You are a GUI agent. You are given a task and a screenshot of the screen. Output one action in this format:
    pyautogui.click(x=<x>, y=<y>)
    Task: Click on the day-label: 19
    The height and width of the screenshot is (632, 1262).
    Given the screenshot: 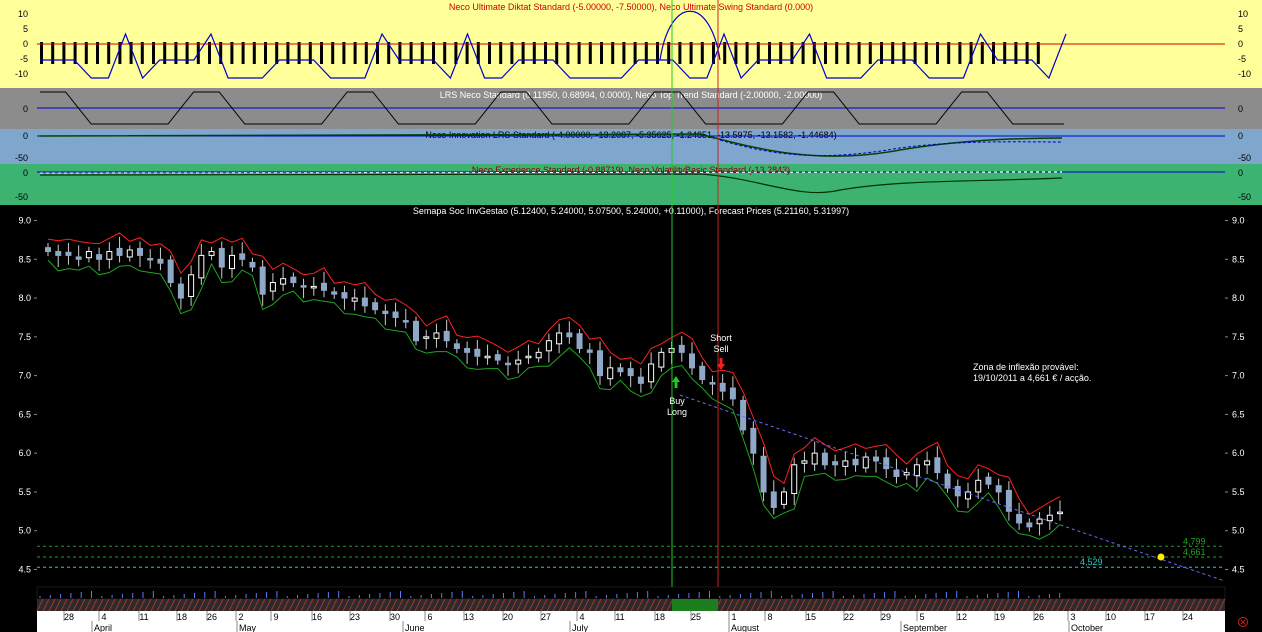 What is the action you would take?
    pyautogui.click(x=1000, y=617)
    